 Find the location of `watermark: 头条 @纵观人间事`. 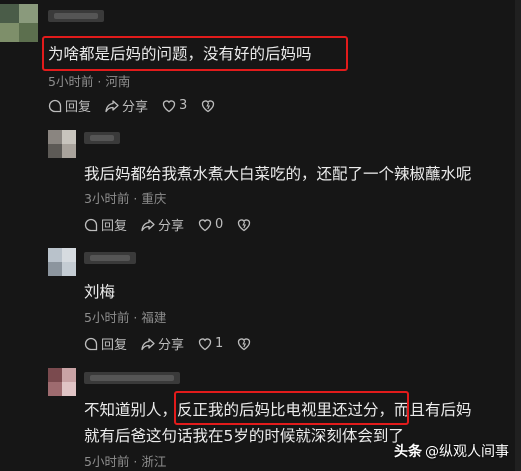

watermark: 头条 @纵观人间事 is located at coordinates (451, 451).